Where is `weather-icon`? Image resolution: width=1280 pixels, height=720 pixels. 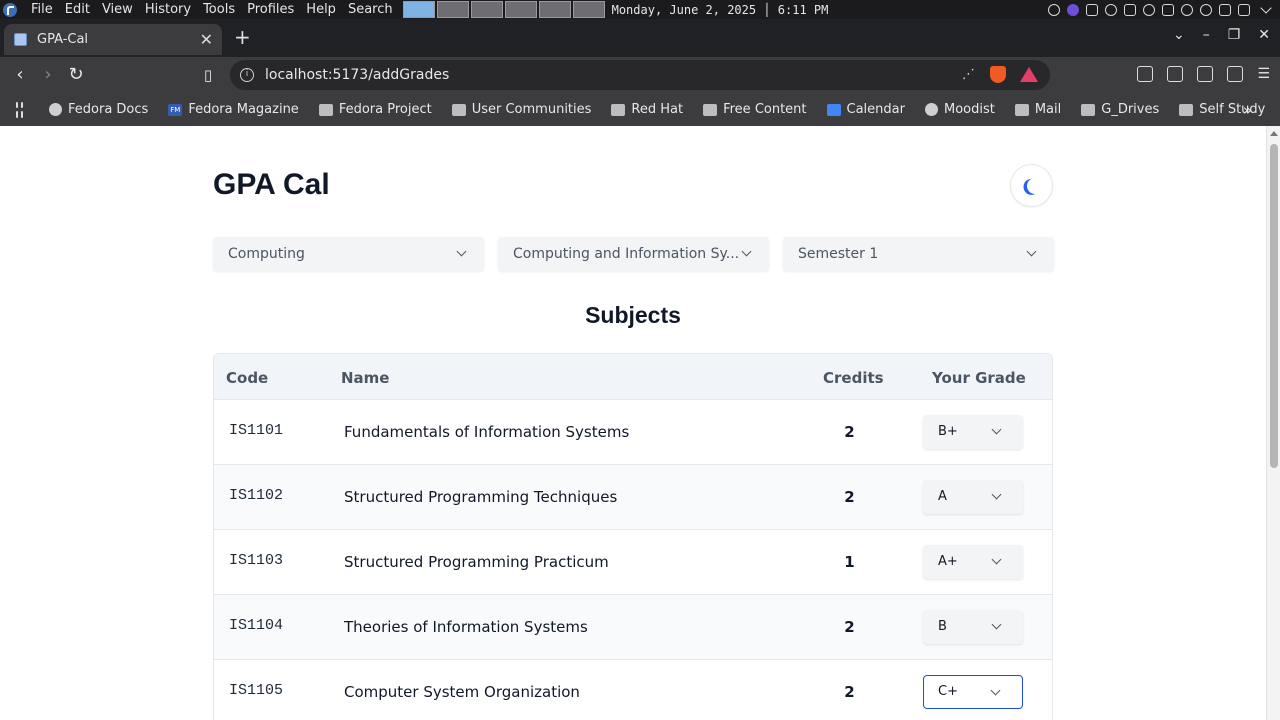 weather-icon is located at coordinates (1054, 9).